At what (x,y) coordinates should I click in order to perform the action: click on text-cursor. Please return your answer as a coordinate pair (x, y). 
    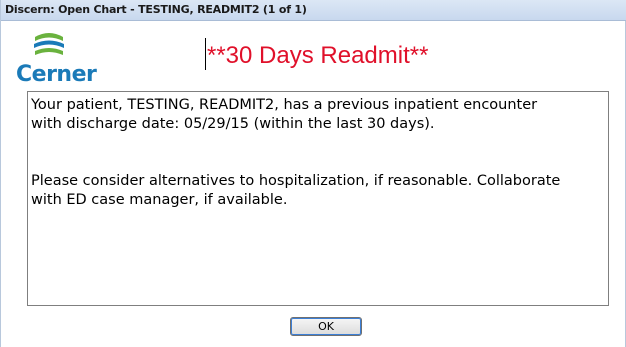
    Looking at the image, I should click on (205, 54).